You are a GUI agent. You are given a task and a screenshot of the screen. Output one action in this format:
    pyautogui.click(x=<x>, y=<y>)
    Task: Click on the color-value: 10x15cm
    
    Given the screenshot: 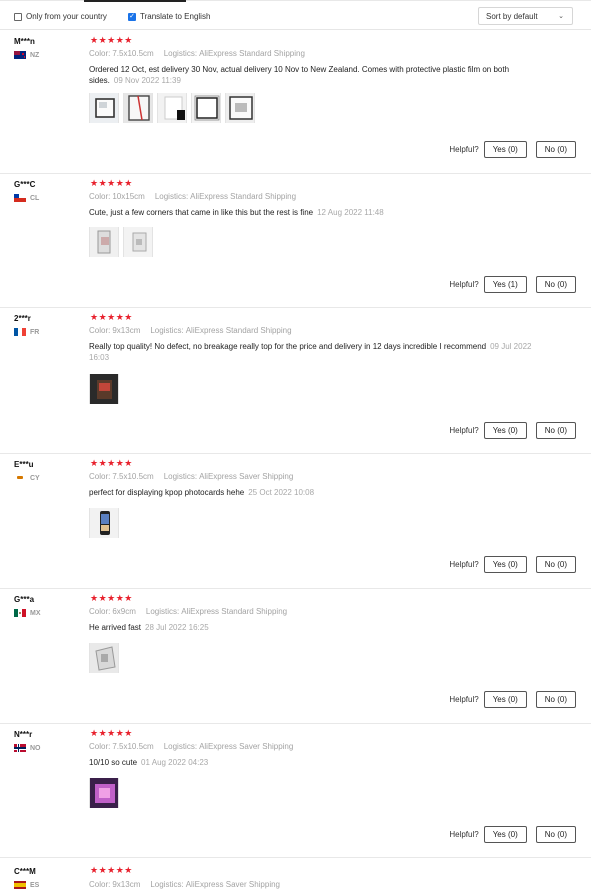 What is the action you would take?
    pyautogui.click(x=128, y=196)
    